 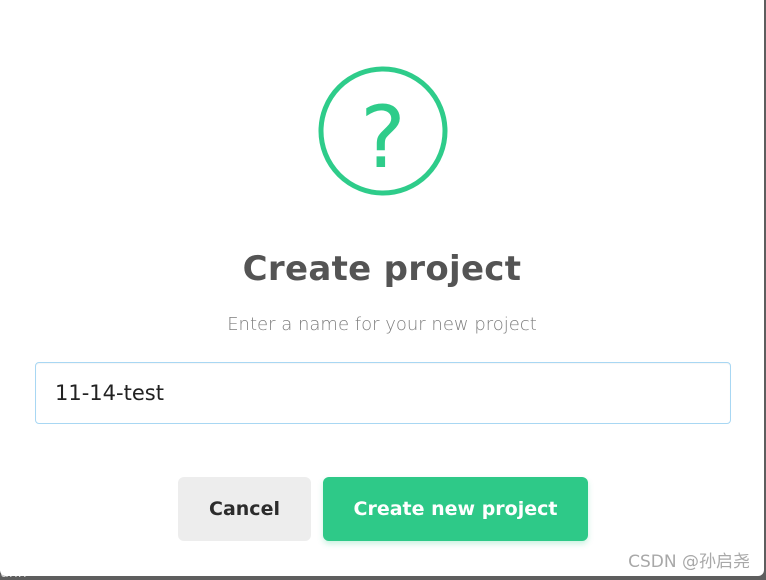 What do you see at coordinates (382, 324) in the screenshot?
I see `dialog-subtitle: Enter a name for your new project` at bounding box center [382, 324].